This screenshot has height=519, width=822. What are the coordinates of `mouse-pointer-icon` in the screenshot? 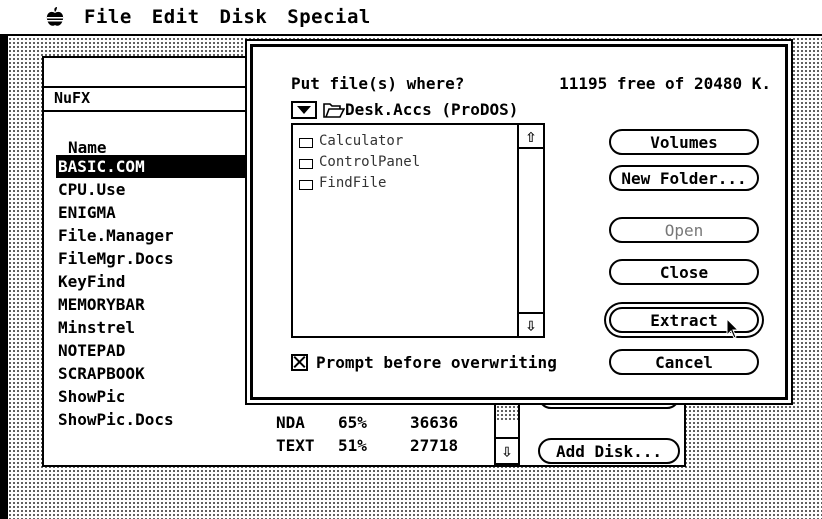 It's located at (733, 328).